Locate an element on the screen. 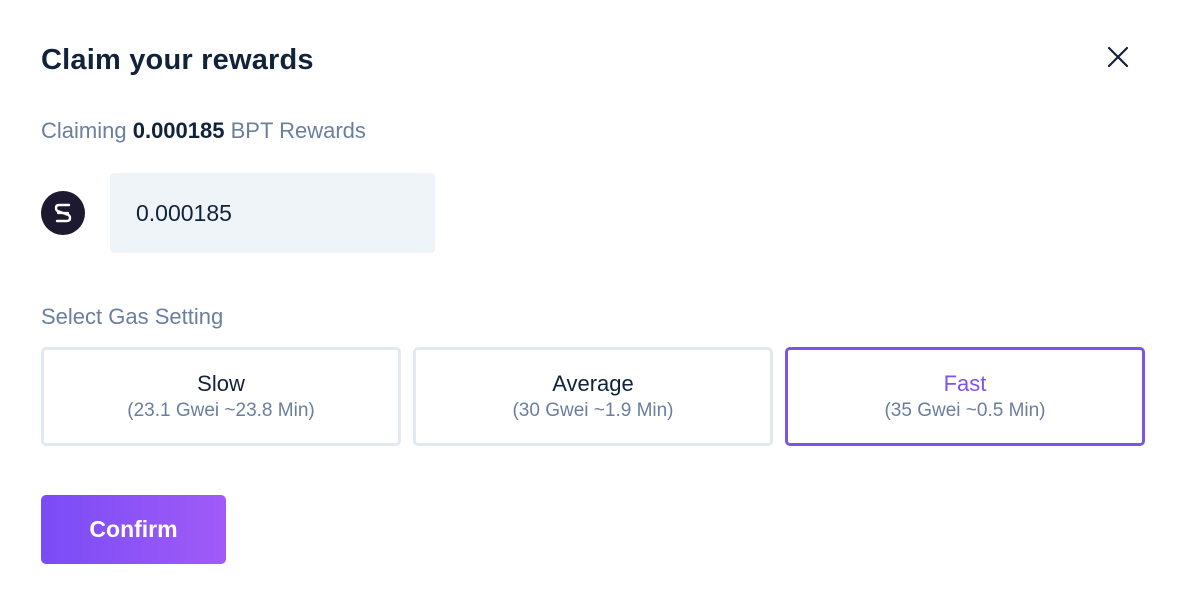  gas-option-name: Slow is located at coordinates (221, 383).